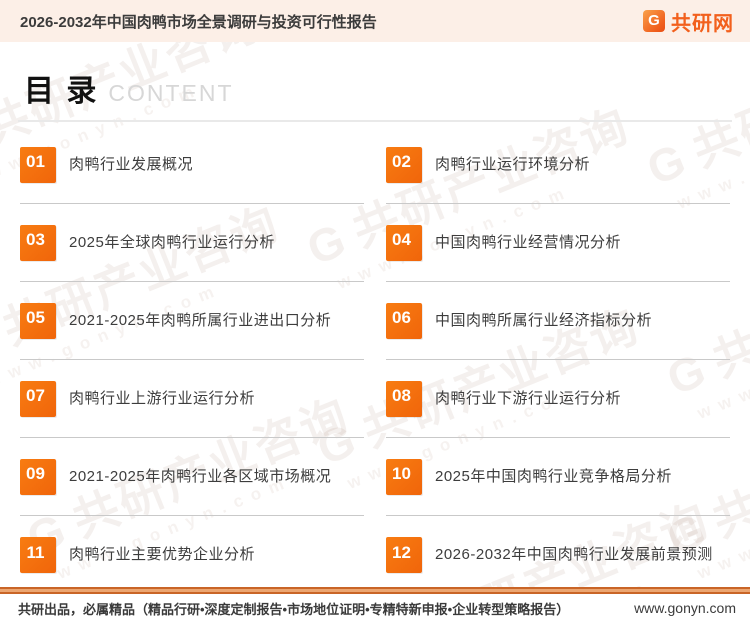 This screenshot has height=622, width=750. What do you see at coordinates (38, 398) in the screenshot?
I see `toc-number-badge: 07` at bounding box center [38, 398].